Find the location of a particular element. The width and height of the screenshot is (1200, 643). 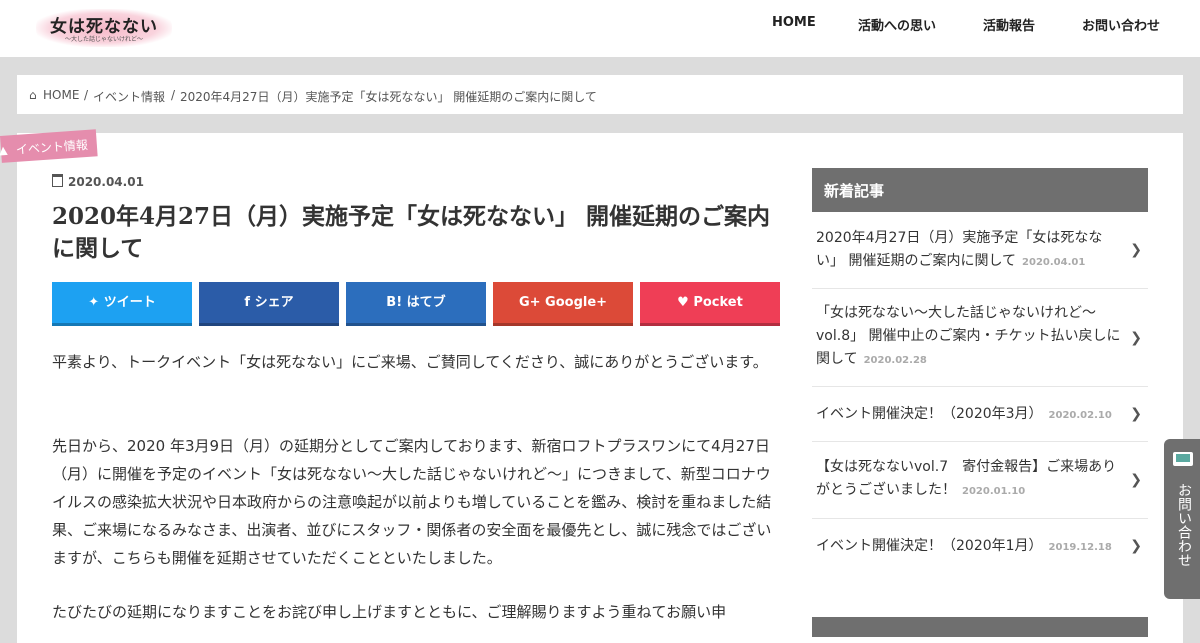

sidebar-post-date: 2020.02.28 is located at coordinates (895, 360).